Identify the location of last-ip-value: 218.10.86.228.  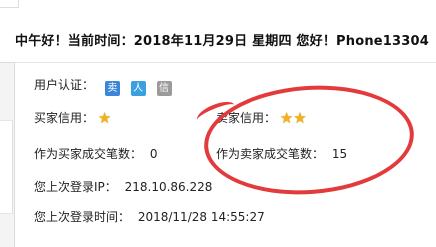
(168, 187).